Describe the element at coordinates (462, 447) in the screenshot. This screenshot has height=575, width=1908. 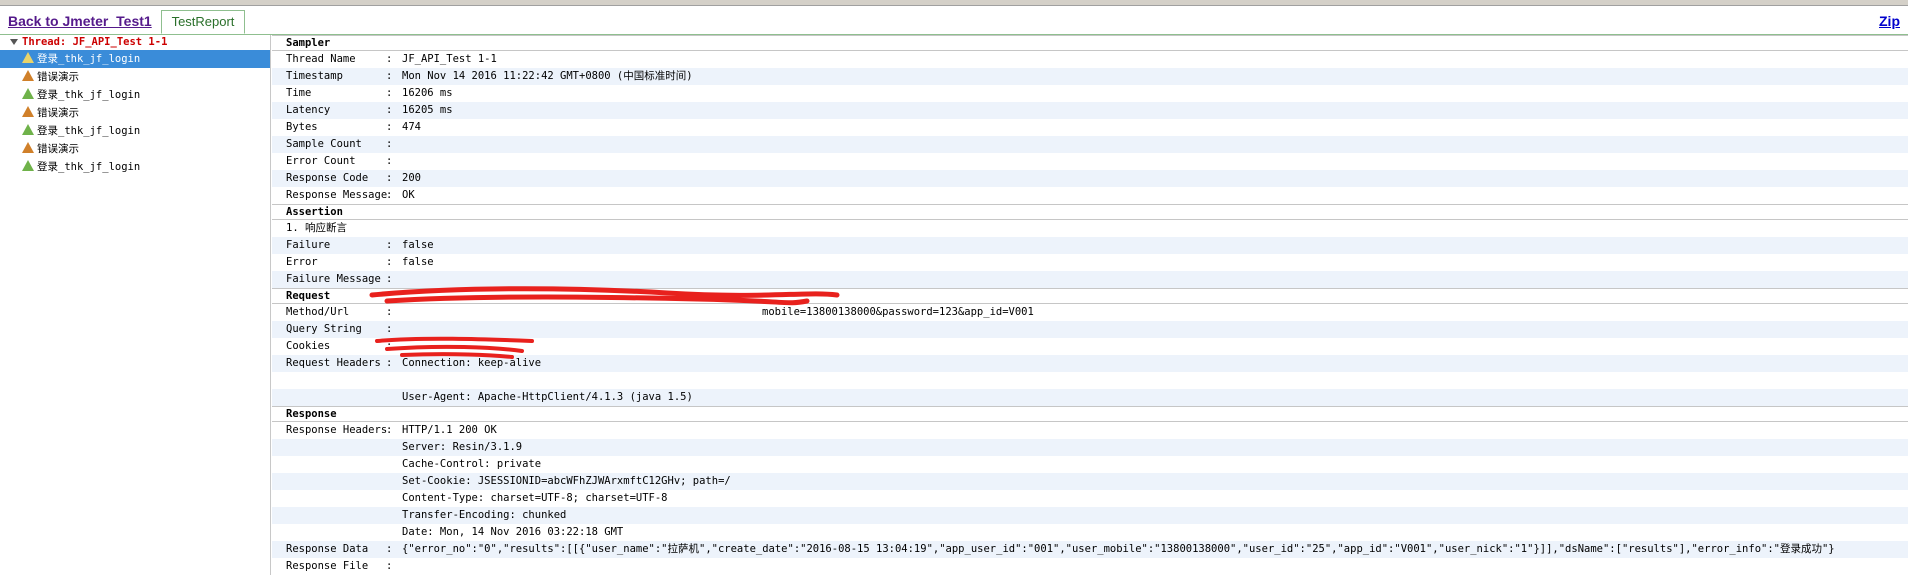
I see `field-value: Server: Resin/3.1.9` at that location.